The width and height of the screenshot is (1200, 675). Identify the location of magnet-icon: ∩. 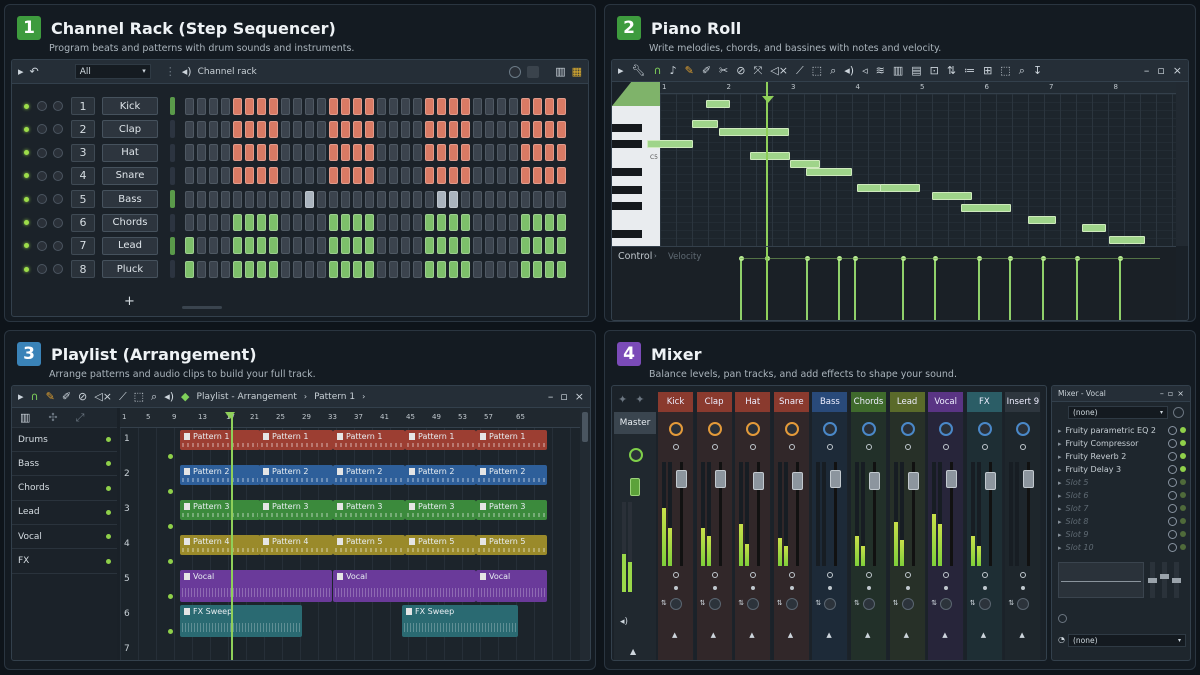
(658, 70).